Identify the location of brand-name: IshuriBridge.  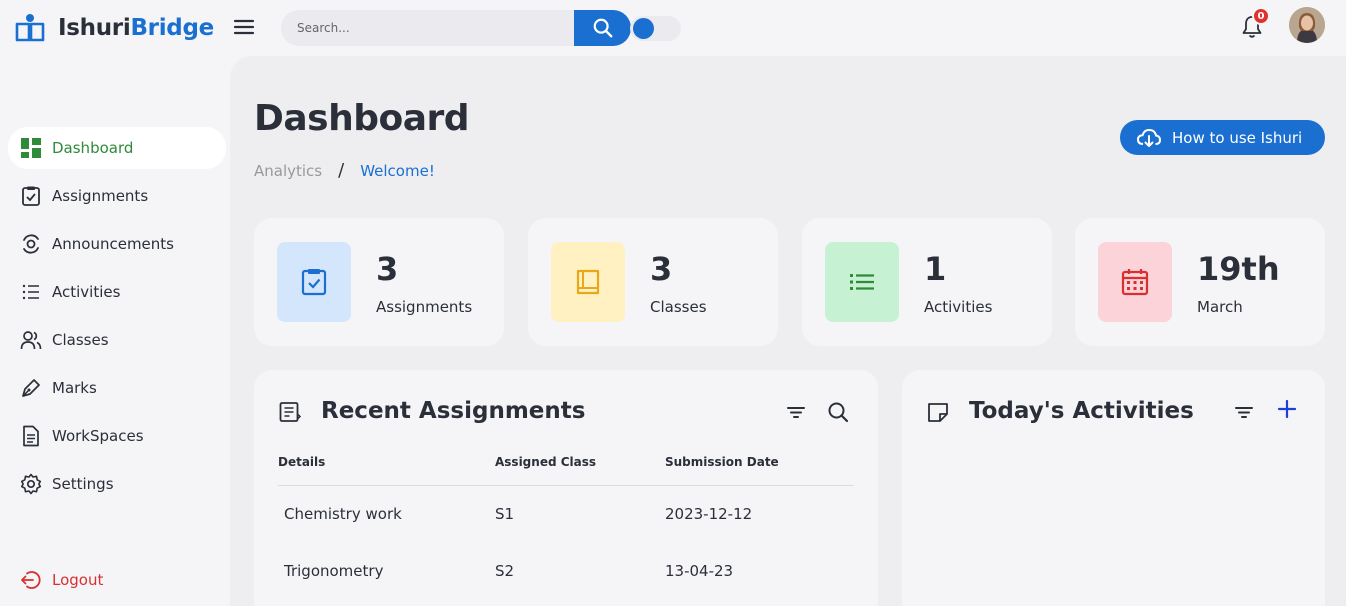
(136, 28).